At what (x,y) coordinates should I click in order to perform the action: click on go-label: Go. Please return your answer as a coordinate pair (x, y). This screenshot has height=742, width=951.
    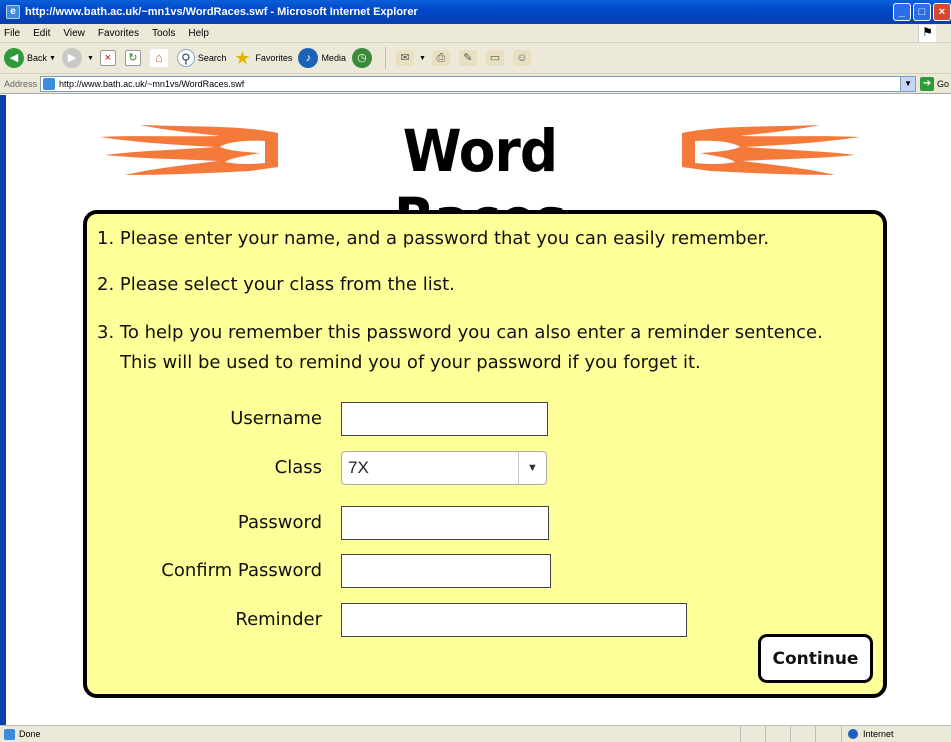
    Looking at the image, I should click on (943, 83).